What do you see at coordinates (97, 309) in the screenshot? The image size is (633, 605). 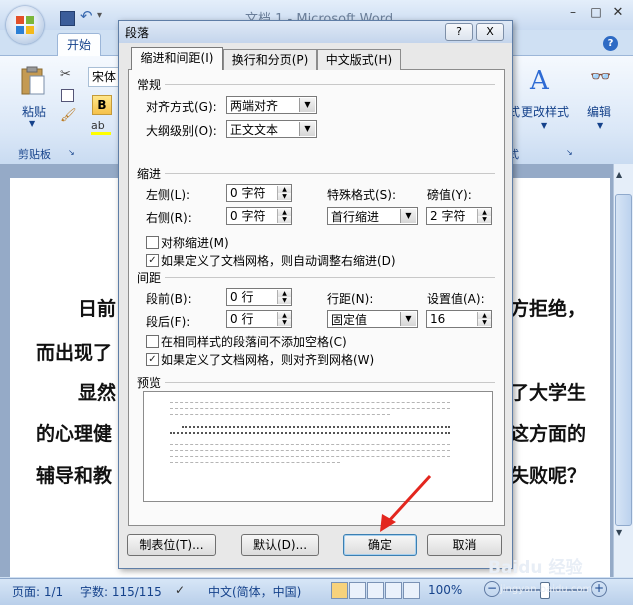 I see `doc-text-line: 日前` at bounding box center [97, 309].